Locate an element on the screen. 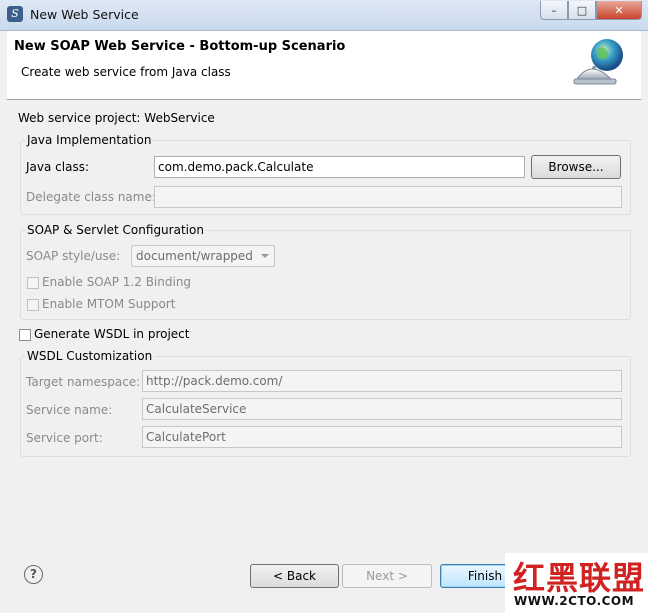 The width and height of the screenshot is (648, 613). watermark-url: WWW.2CTO.COM is located at coordinates (574, 601).